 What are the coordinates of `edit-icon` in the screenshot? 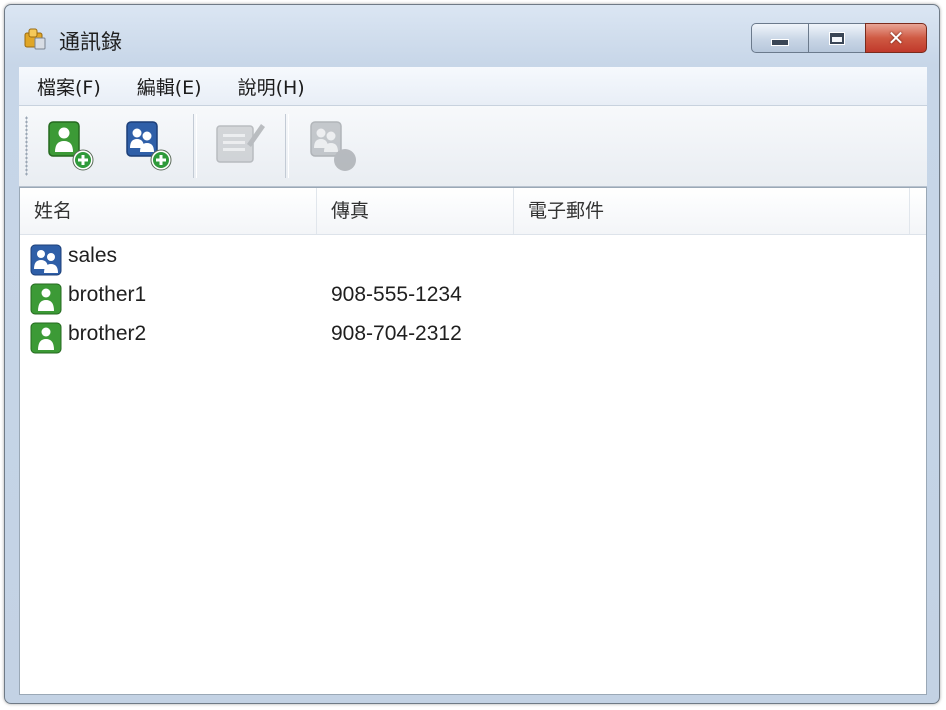 It's located at (240, 143).